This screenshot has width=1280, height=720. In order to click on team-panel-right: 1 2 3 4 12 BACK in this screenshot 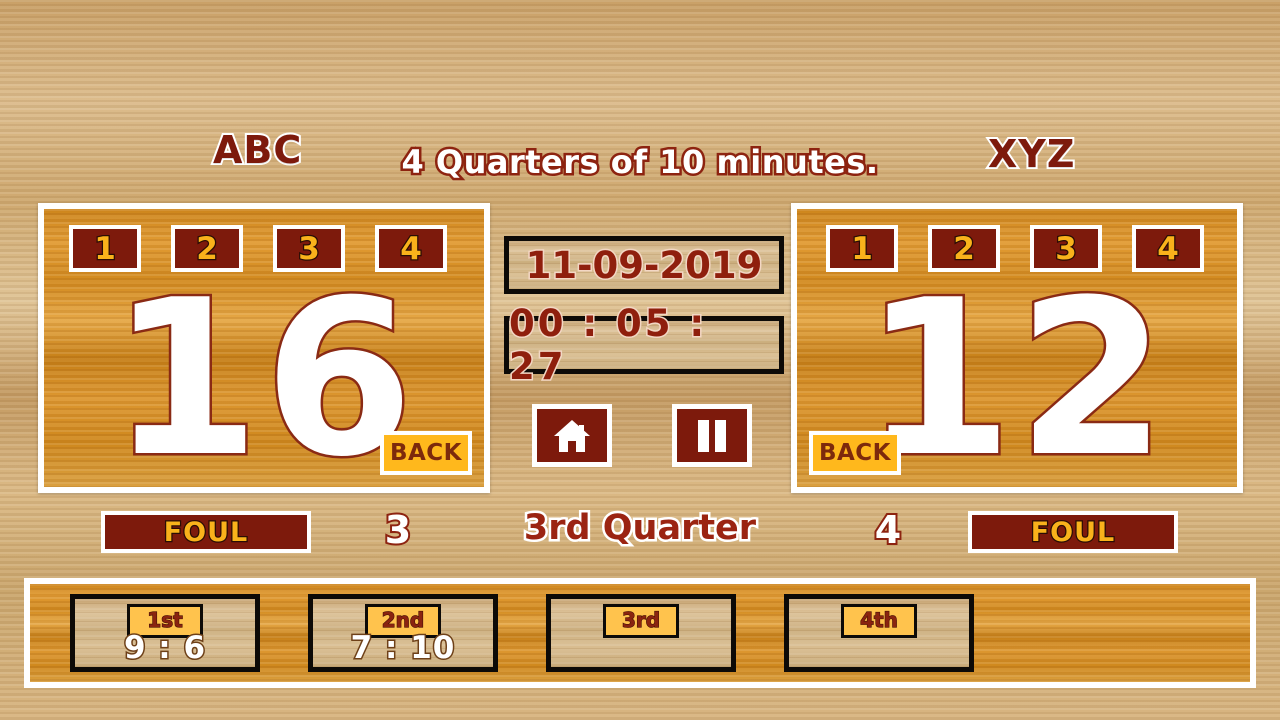, I will do `click(1017, 348)`.